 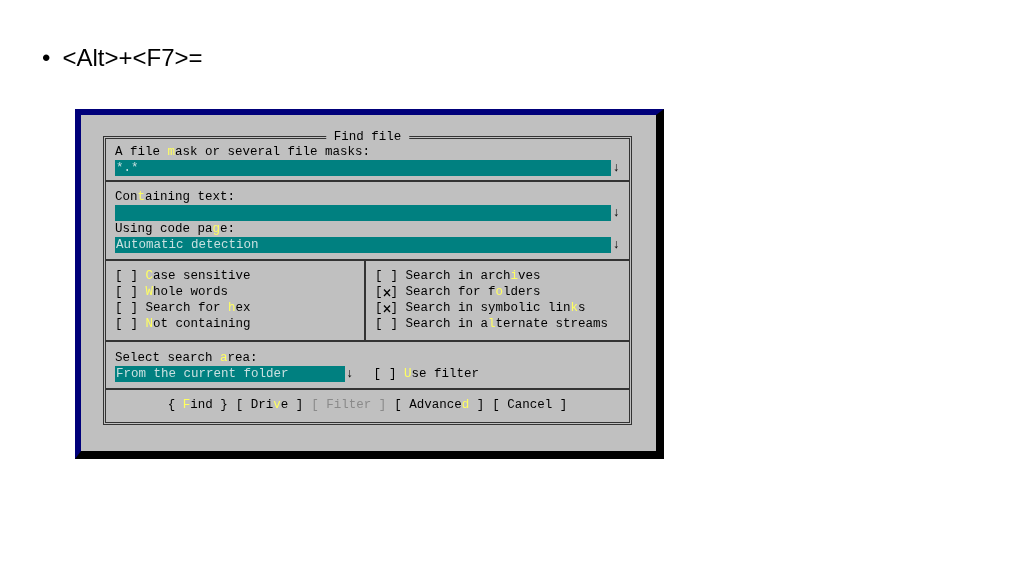 What do you see at coordinates (473, 292) in the screenshot?
I see `checkbox-label: Search for folders` at bounding box center [473, 292].